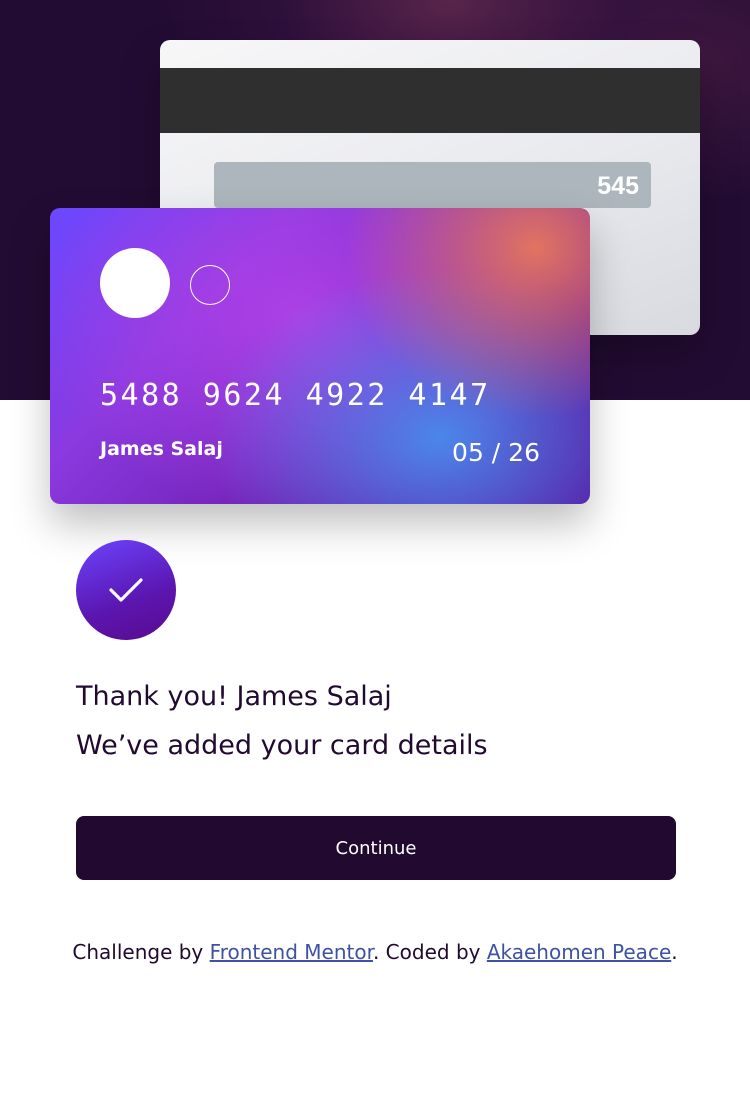 The width and height of the screenshot is (750, 1118). Describe the element at coordinates (579, 952) in the screenshot. I see `author-link: Akaehomen Peace` at that location.